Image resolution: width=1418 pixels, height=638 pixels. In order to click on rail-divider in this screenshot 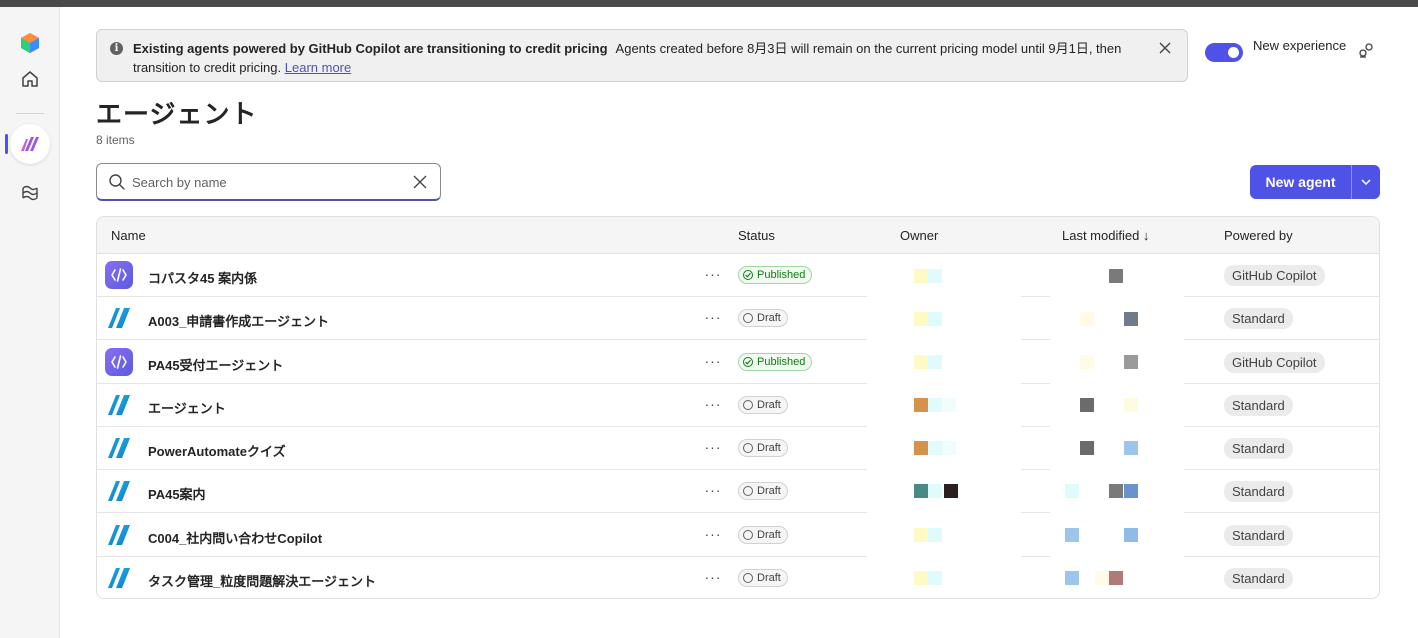, I will do `click(30, 113)`.